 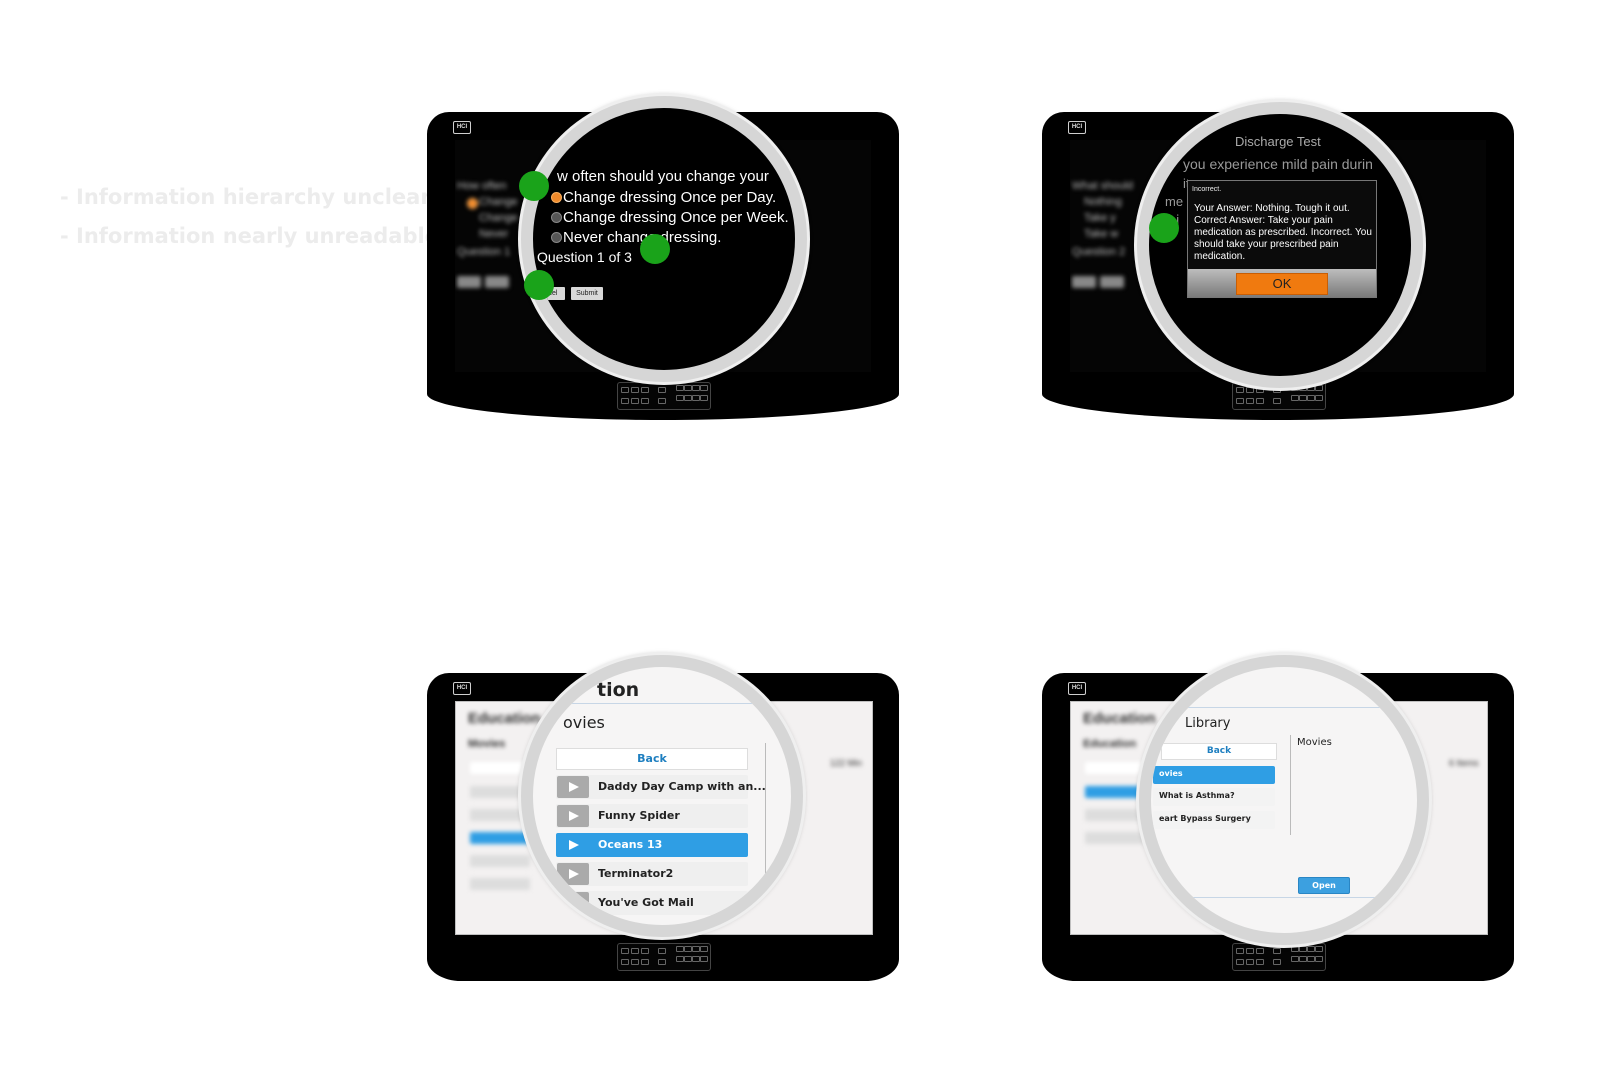 I want to click on list-item: Terminator2, so click(x=652, y=874).